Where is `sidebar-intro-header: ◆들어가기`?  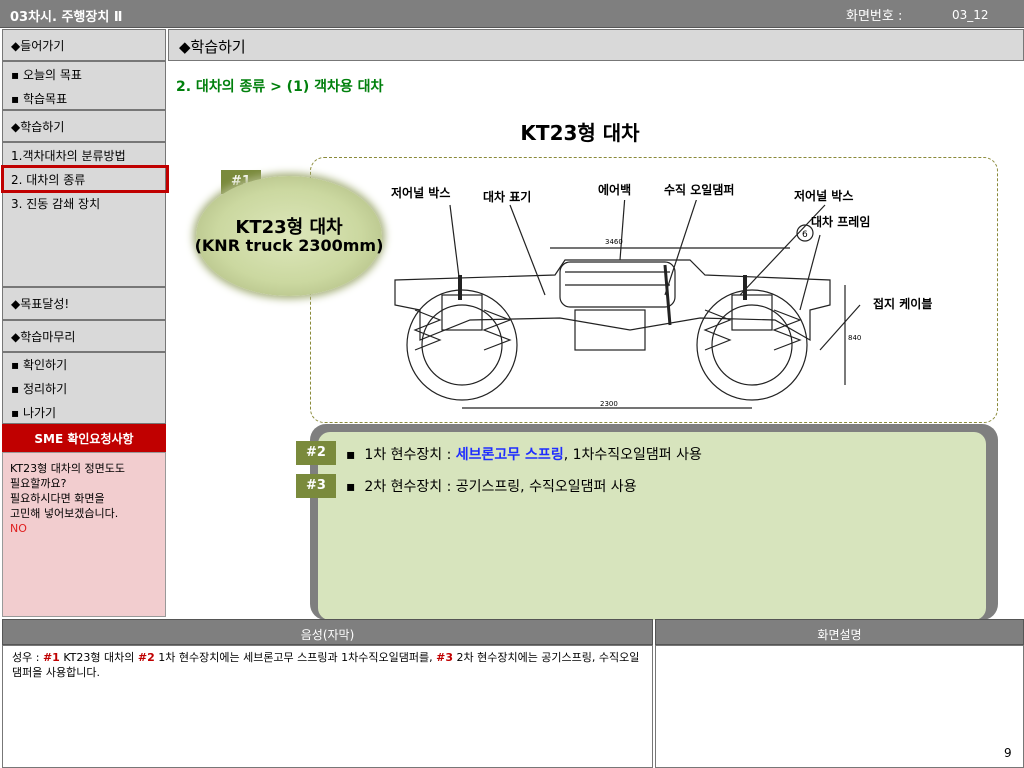 sidebar-intro-header: ◆들어가기 is located at coordinates (84, 45).